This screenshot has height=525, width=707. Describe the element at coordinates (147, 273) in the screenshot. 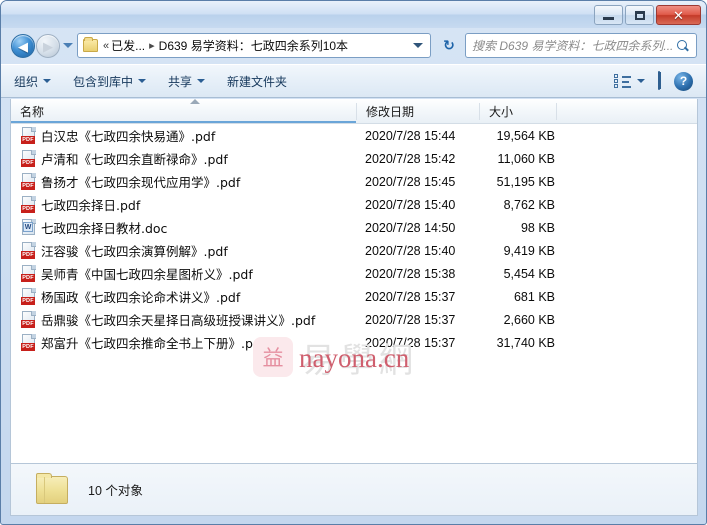

I see `file-name: 吴师青《中国七政四余星图析义》.pdf` at that location.